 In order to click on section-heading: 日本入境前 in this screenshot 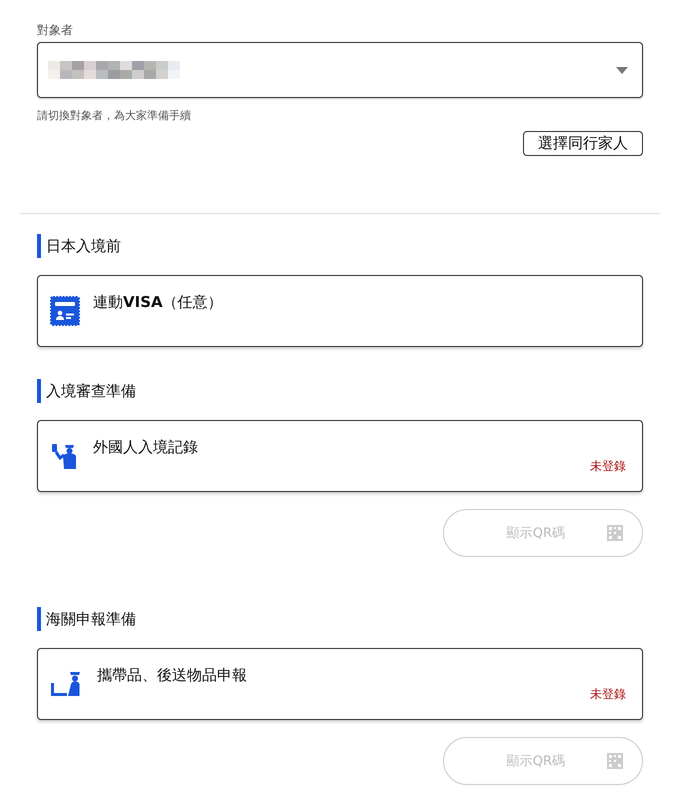, I will do `click(340, 246)`.